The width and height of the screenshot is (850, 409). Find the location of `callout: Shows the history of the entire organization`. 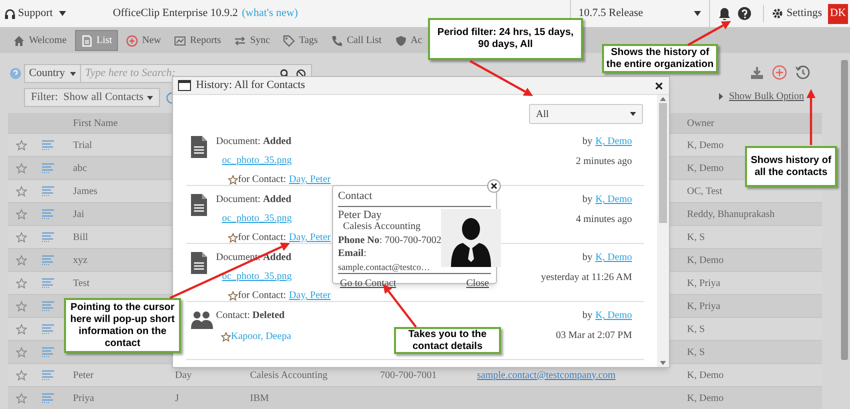

callout: Shows the history of the entire organization is located at coordinates (660, 58).